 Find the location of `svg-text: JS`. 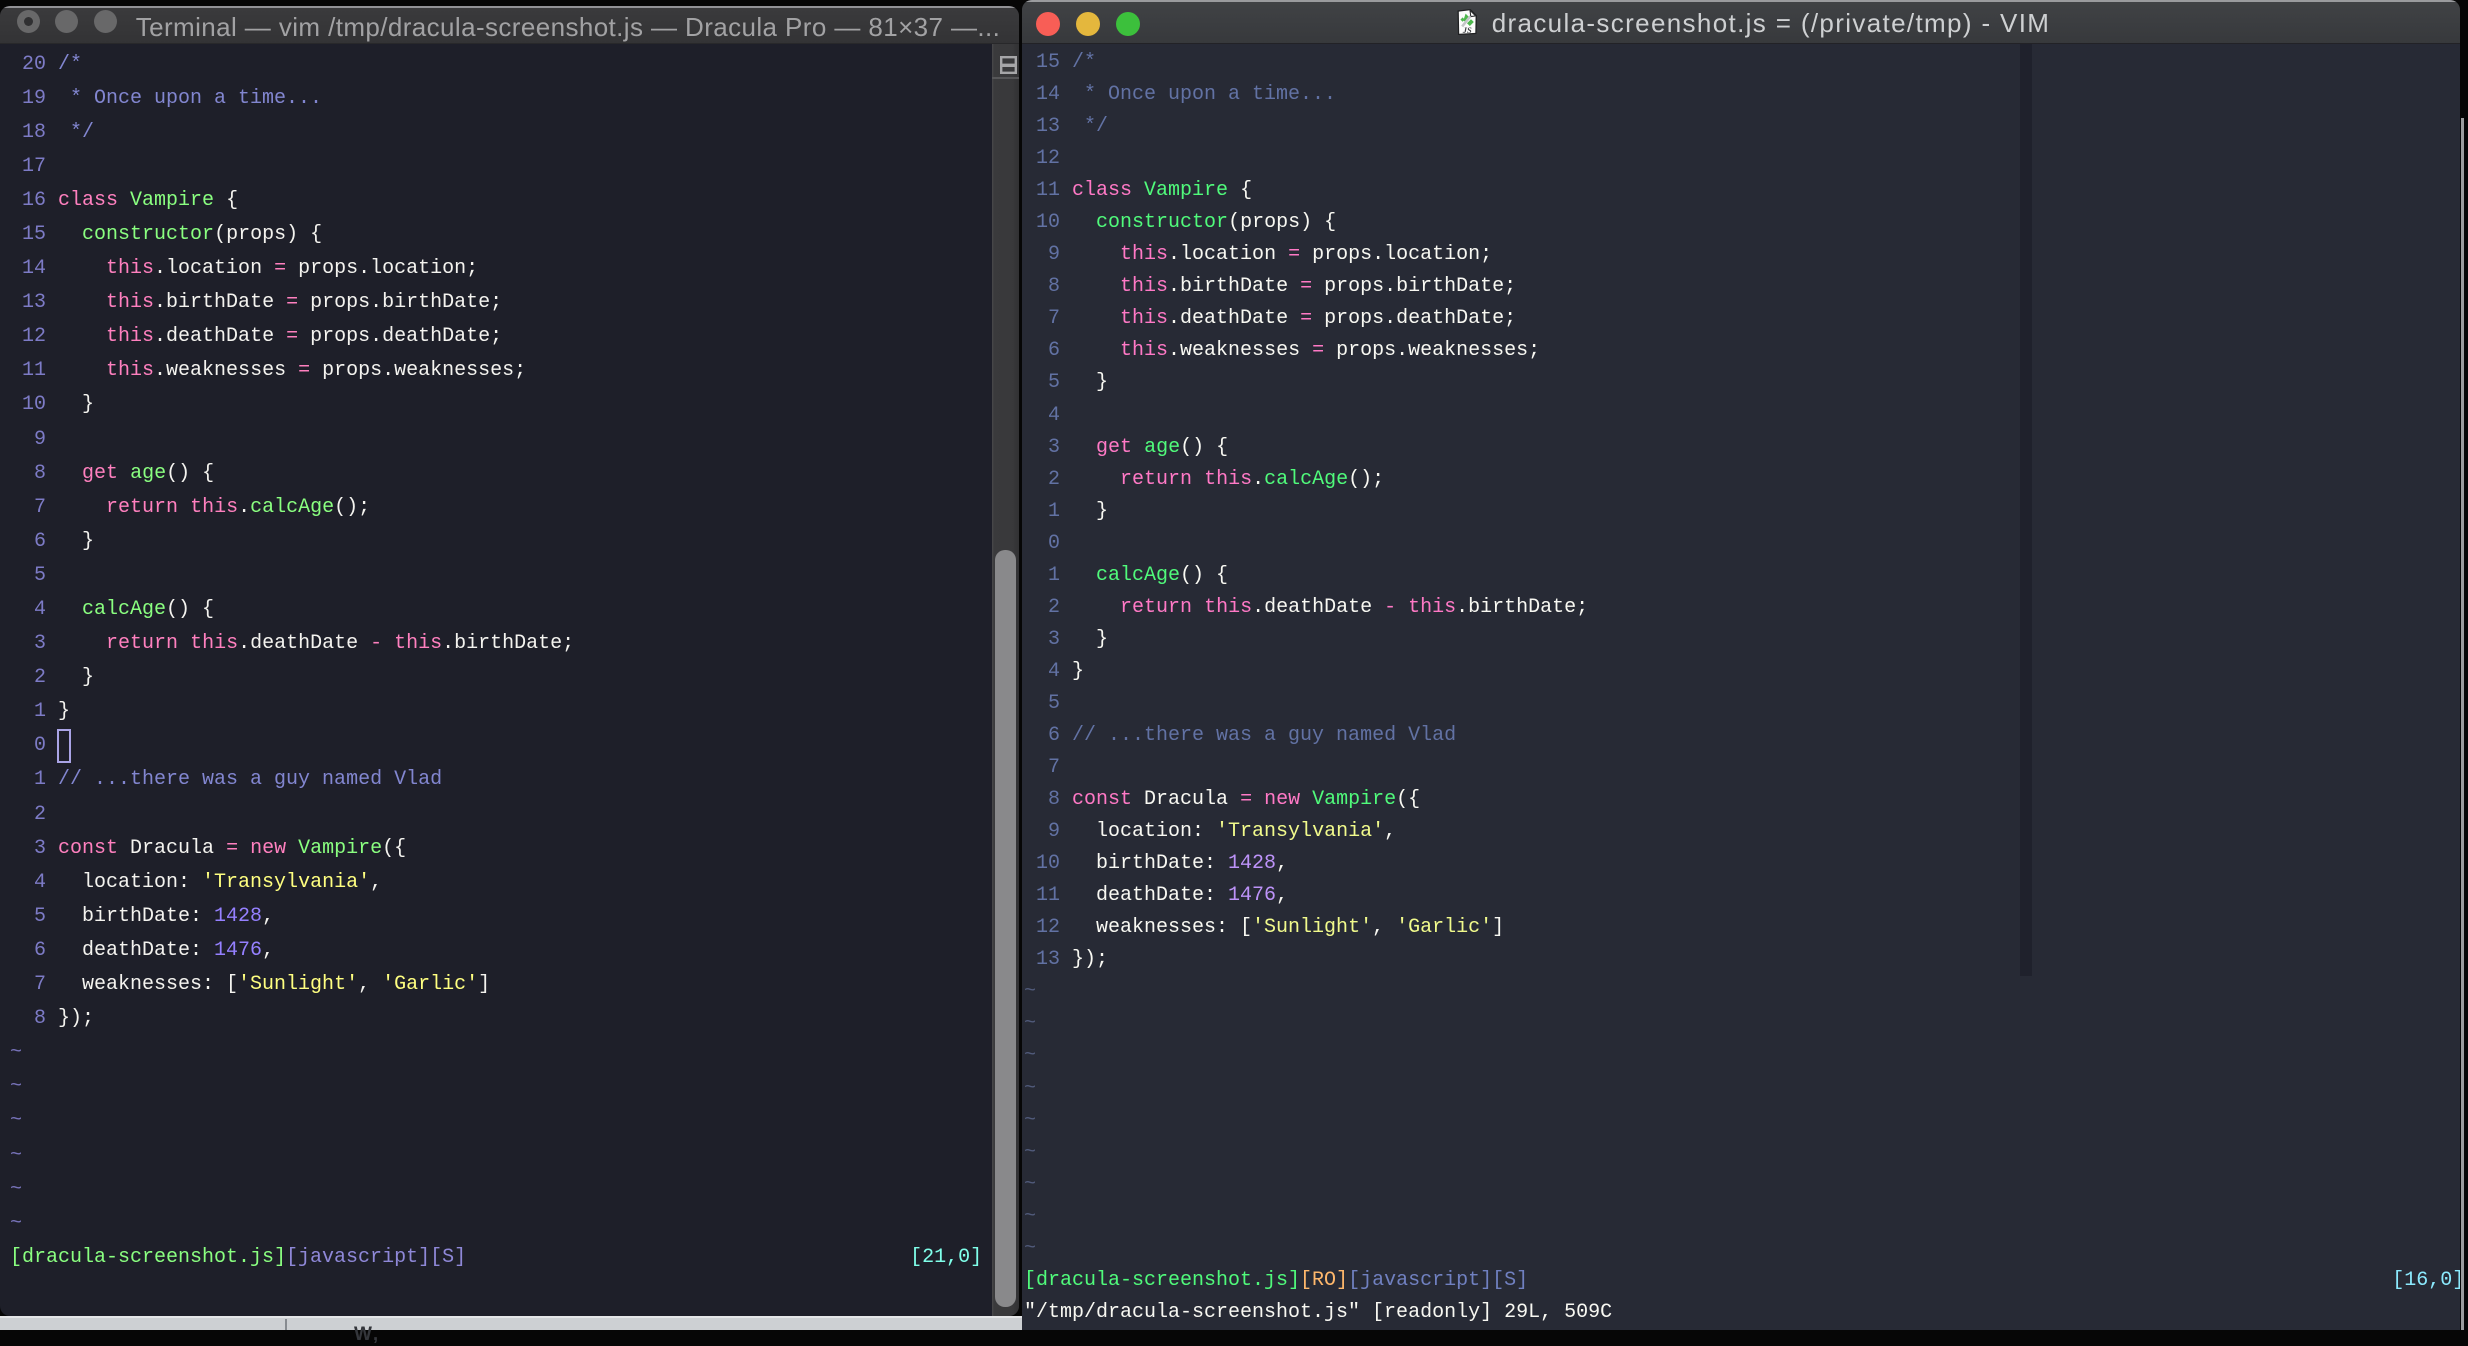

svg-text: JS is located at coordinates (1467, 30).